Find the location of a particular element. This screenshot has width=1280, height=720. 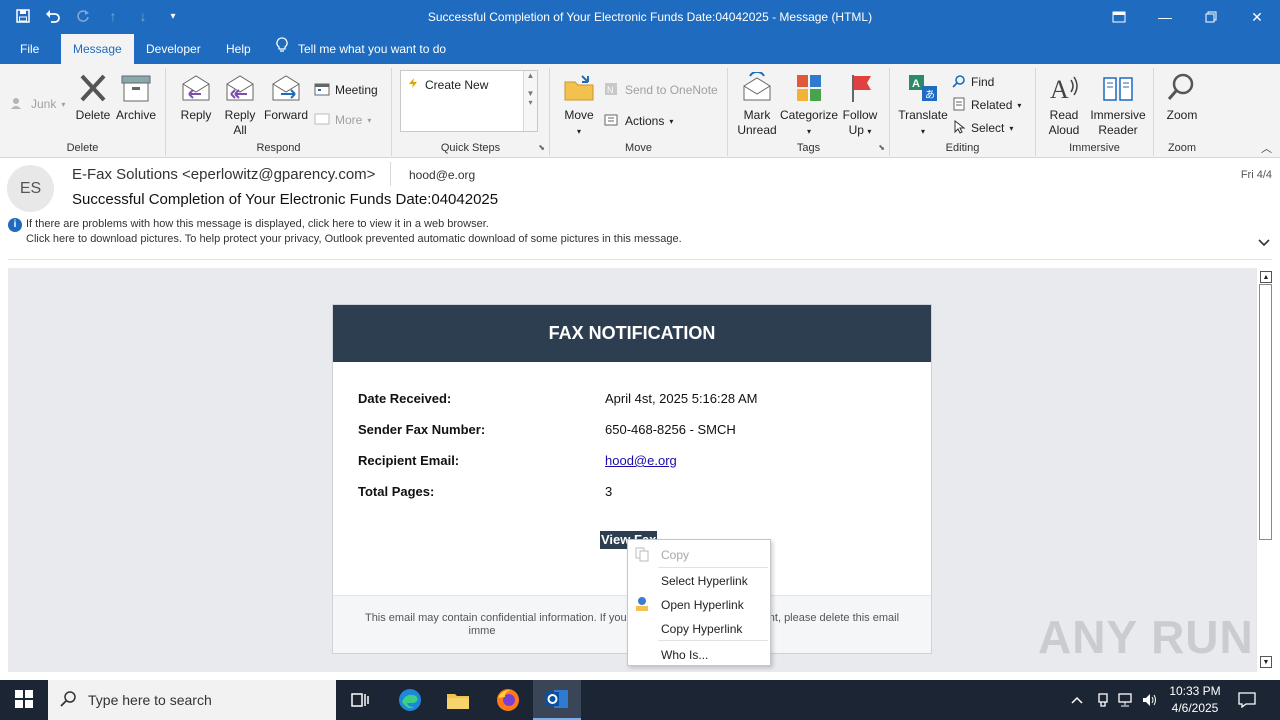

quick-steps-gallery: Create New ▲ ▼ ▾ is located at coordinates (469, 101).